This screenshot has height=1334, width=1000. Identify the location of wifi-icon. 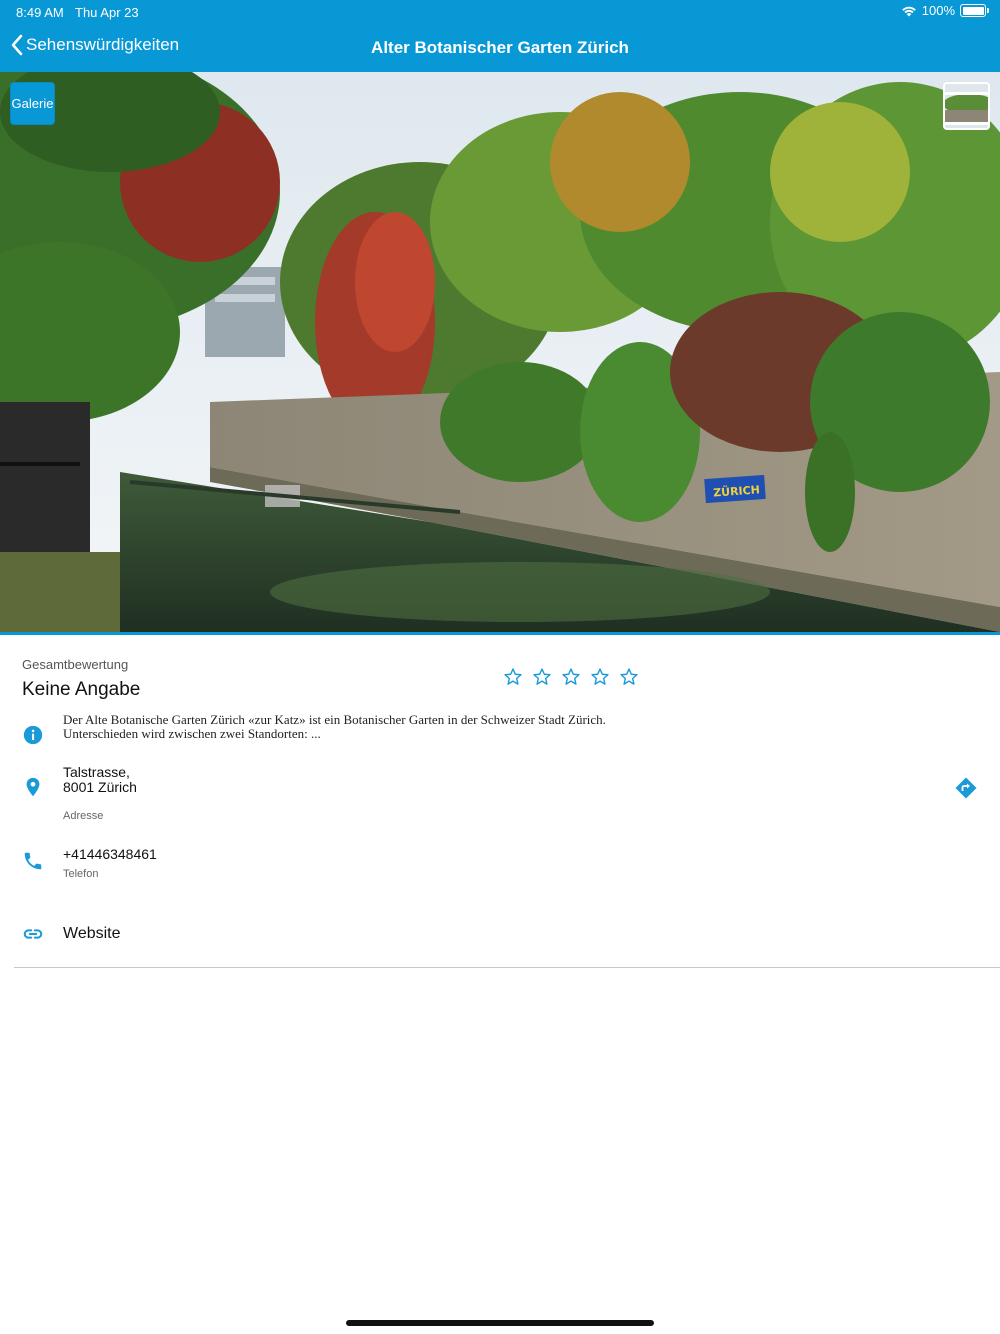
(908, 11).